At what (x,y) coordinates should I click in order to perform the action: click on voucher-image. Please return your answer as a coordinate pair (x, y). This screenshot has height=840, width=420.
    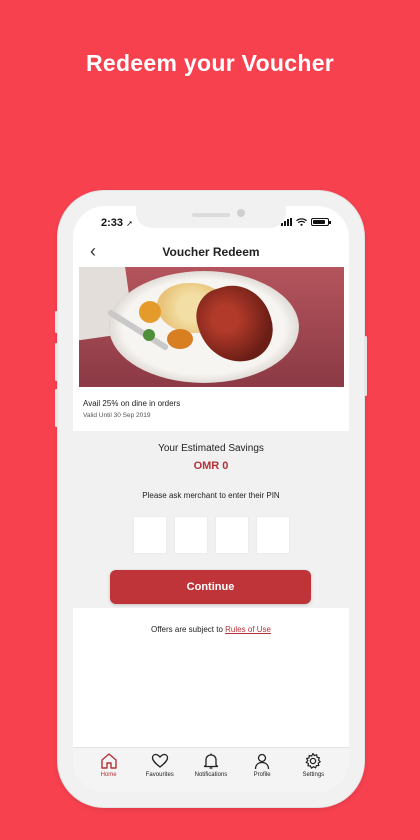
    Looking at the image, I should click on (211, 327).